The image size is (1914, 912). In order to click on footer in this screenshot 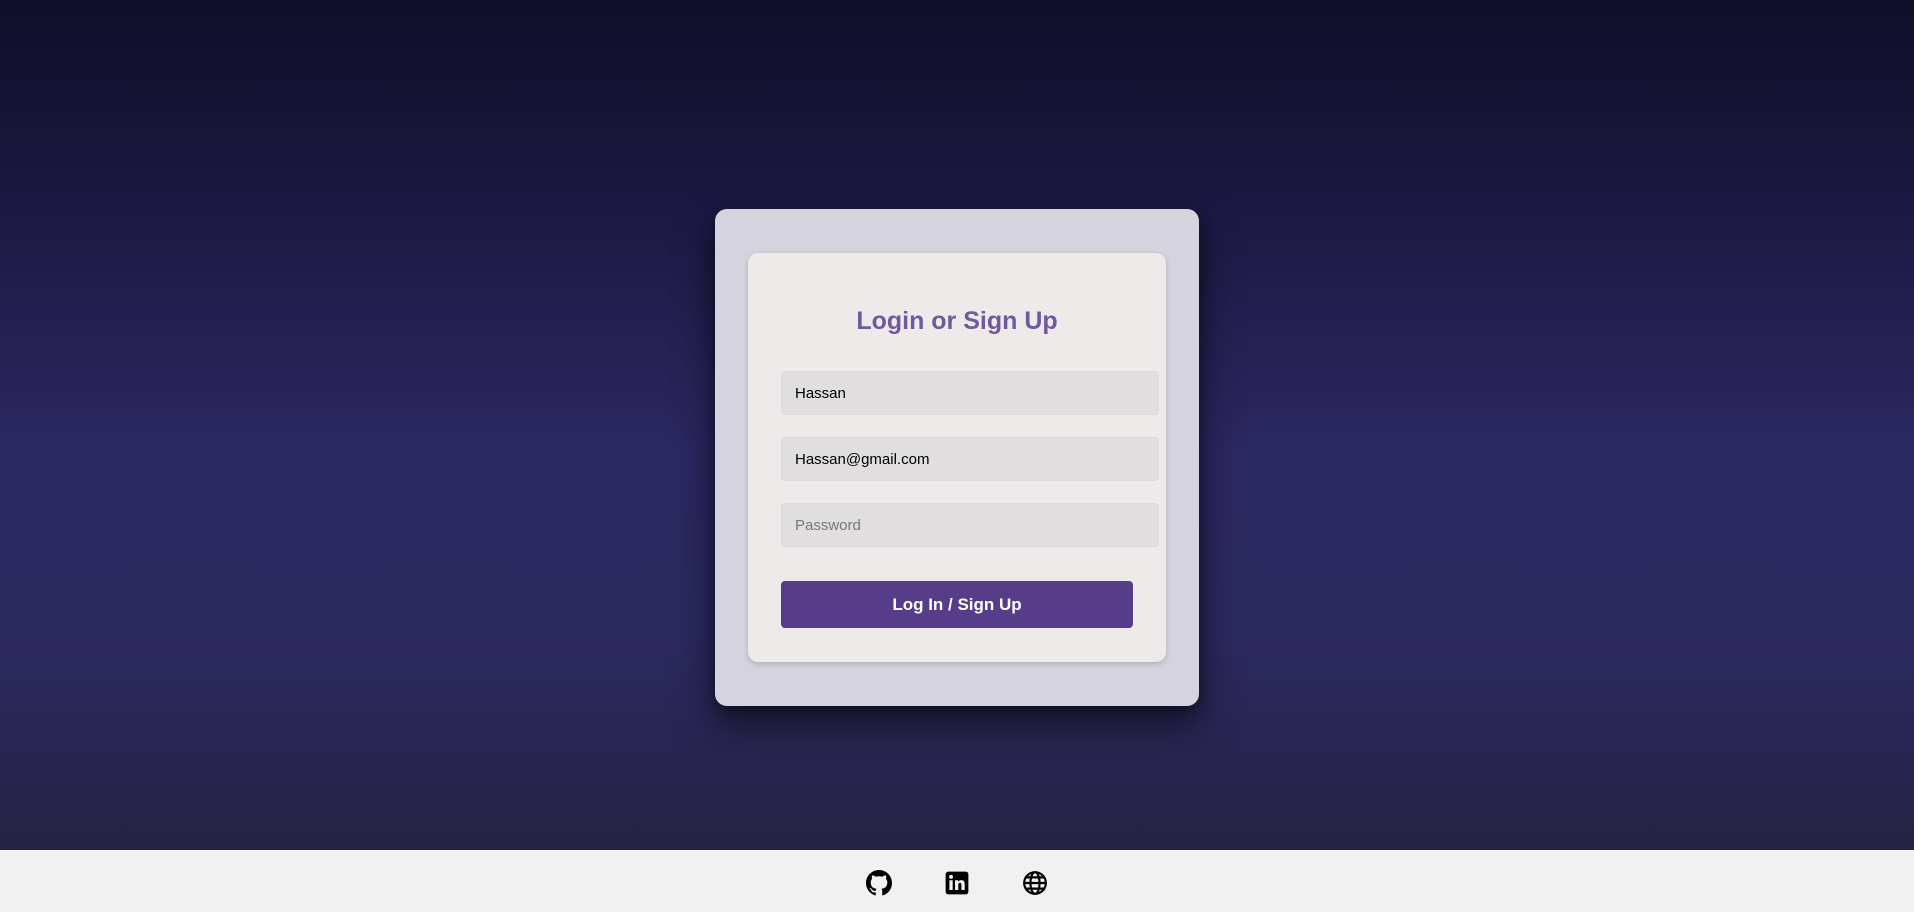, I will do `click(957, 881)`.